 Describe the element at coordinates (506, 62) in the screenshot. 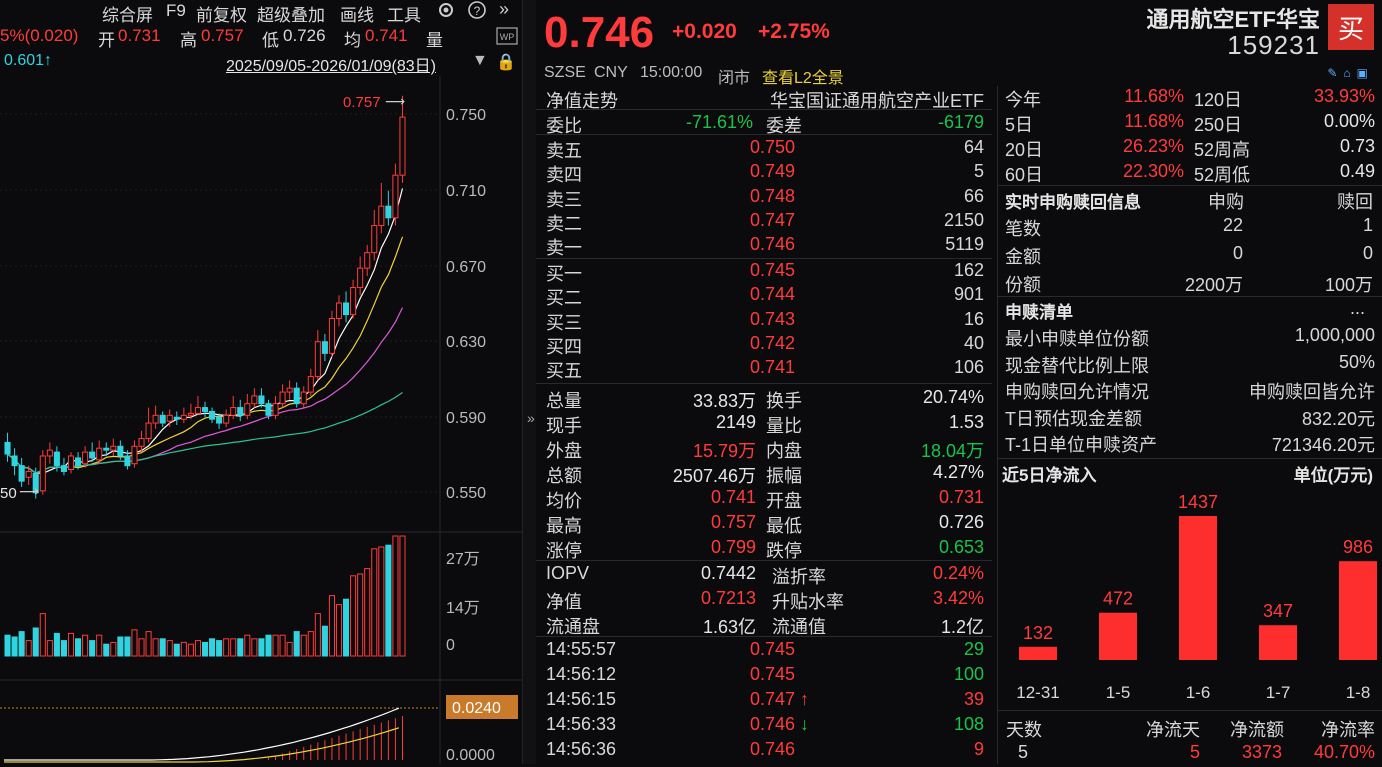

I see `lock-icon: 🔒` at that location.